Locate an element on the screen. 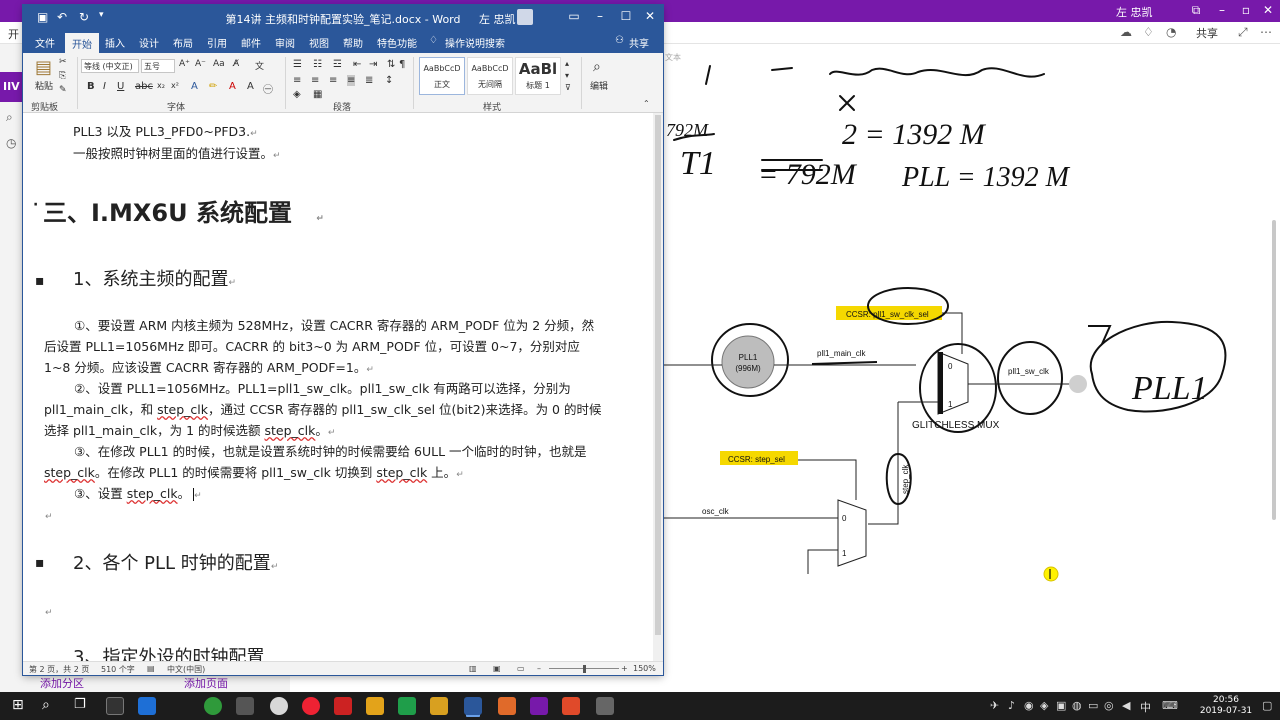 Image resolution: width=1280 pixels, height=720 pixels. camera-app-icon is located at coordinates (115, 706).